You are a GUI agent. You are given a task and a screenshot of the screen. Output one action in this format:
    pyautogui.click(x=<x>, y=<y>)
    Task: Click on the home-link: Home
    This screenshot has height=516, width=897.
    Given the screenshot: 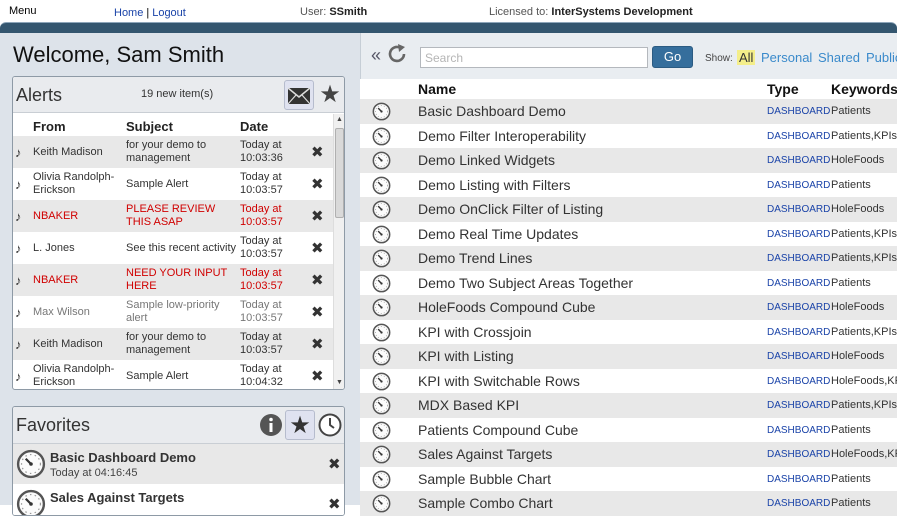 What is the action you would take?
    pyautogui.click(x=128, y=13)
    